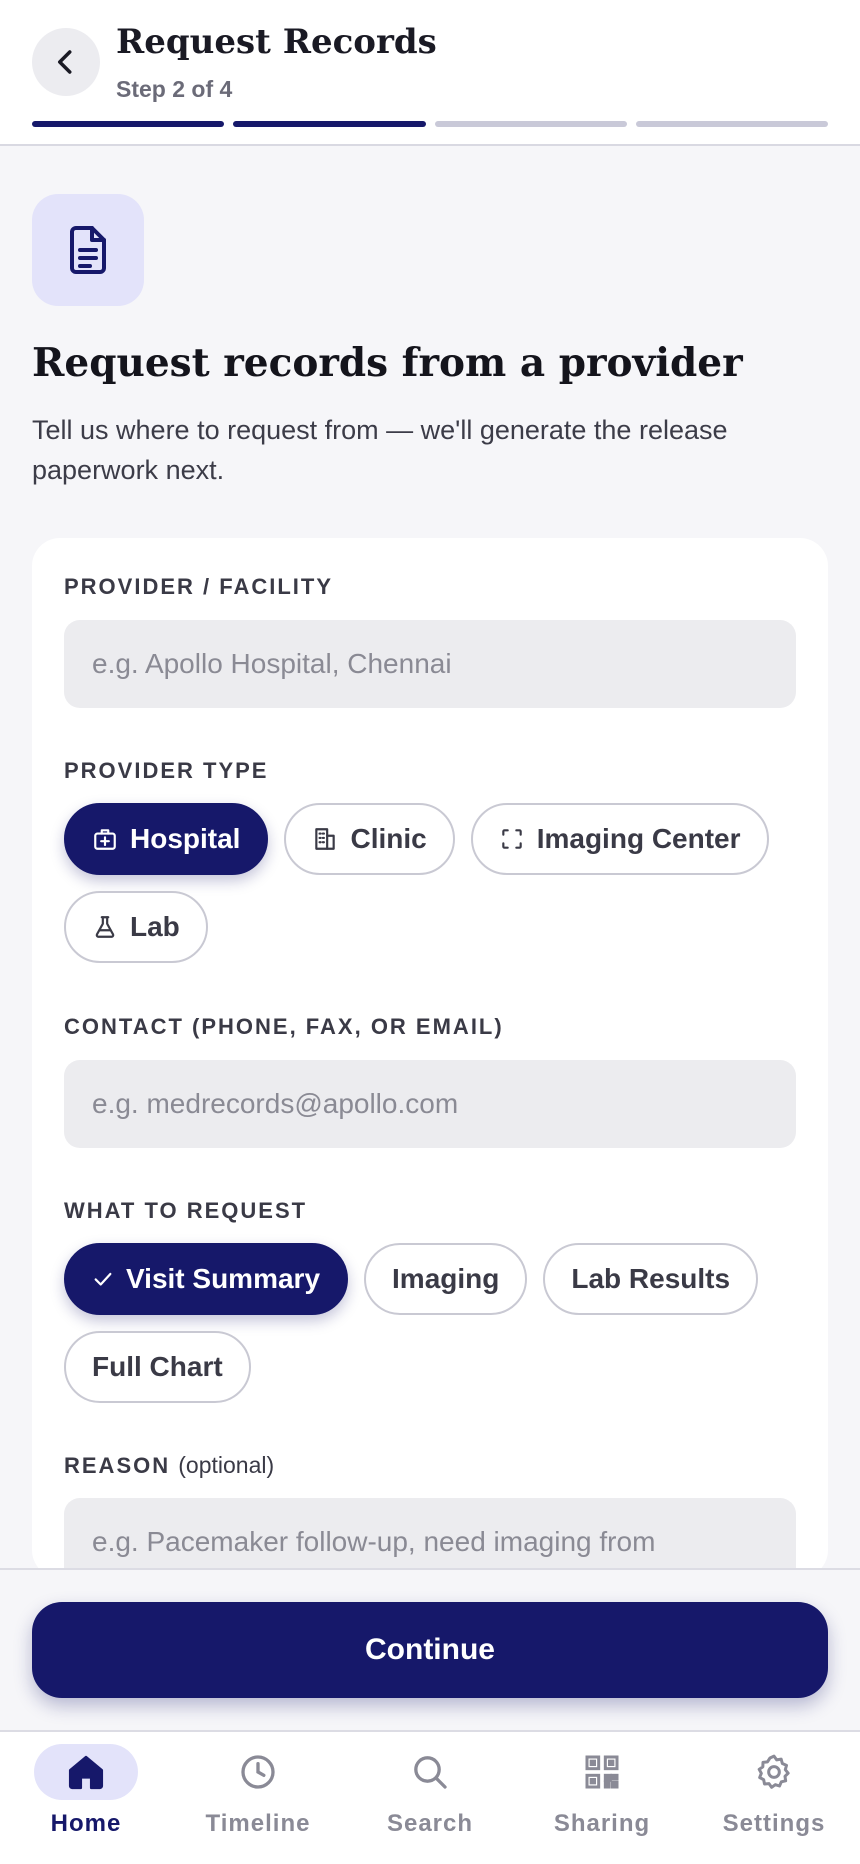 This screenshot has height=1864, width=860. What do you see at coordinates (430, 124) in the screenshot?
I see `step-progress-bar` at bounding box center [430, 124].